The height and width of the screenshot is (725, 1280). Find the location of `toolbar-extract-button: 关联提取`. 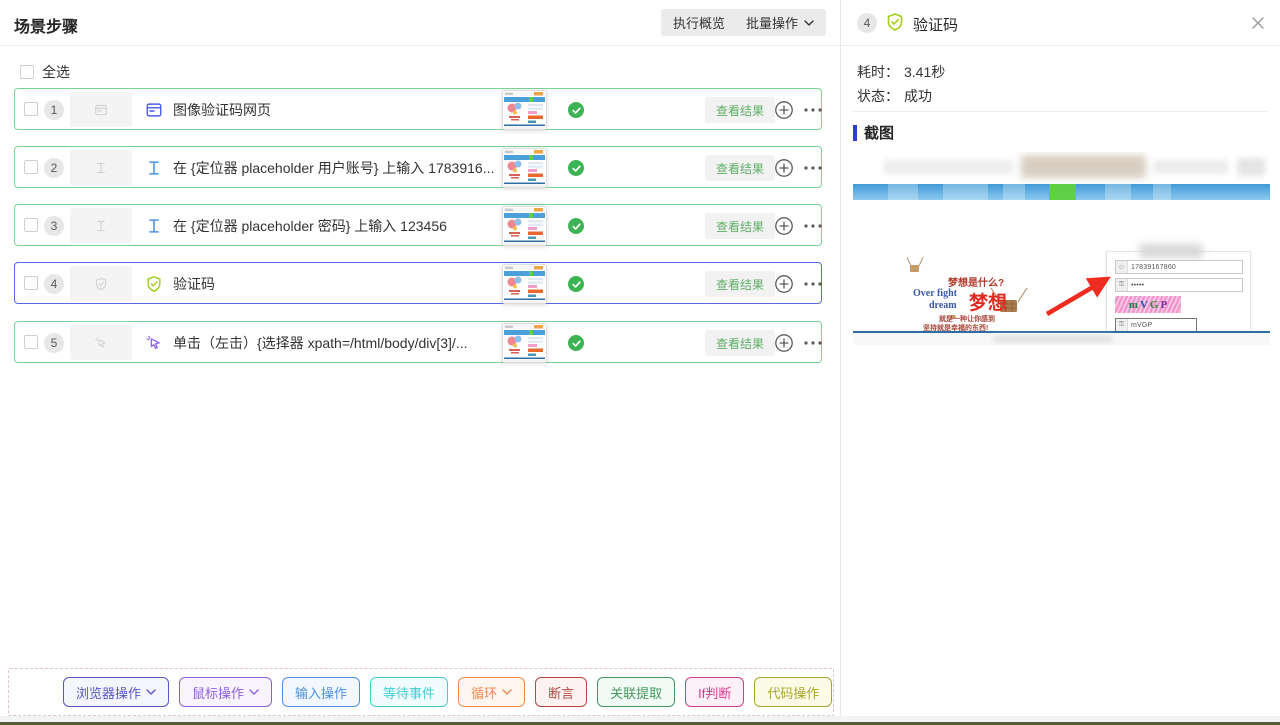

toolbar-extract-button: 关联提取 is located at coordinates (636, 692).